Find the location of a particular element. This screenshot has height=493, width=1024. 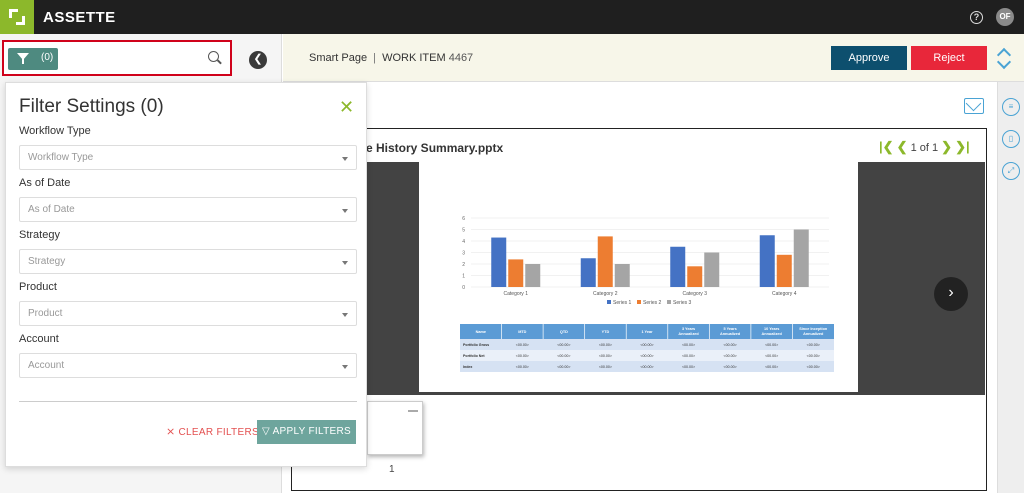

as-of-date-select: As of Date is located at coordinates (188, 209).